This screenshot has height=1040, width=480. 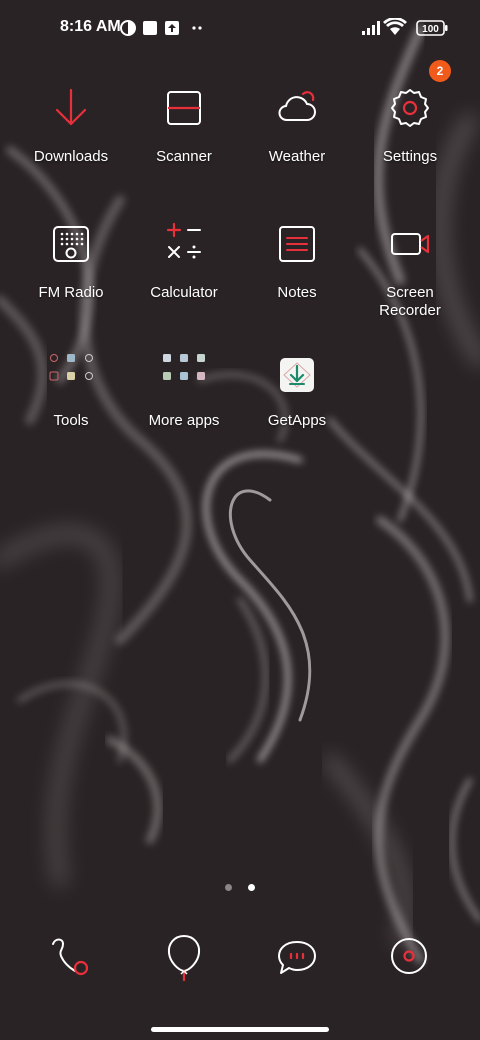 I want to click on getapps-icon, so click(x=297, y=375).